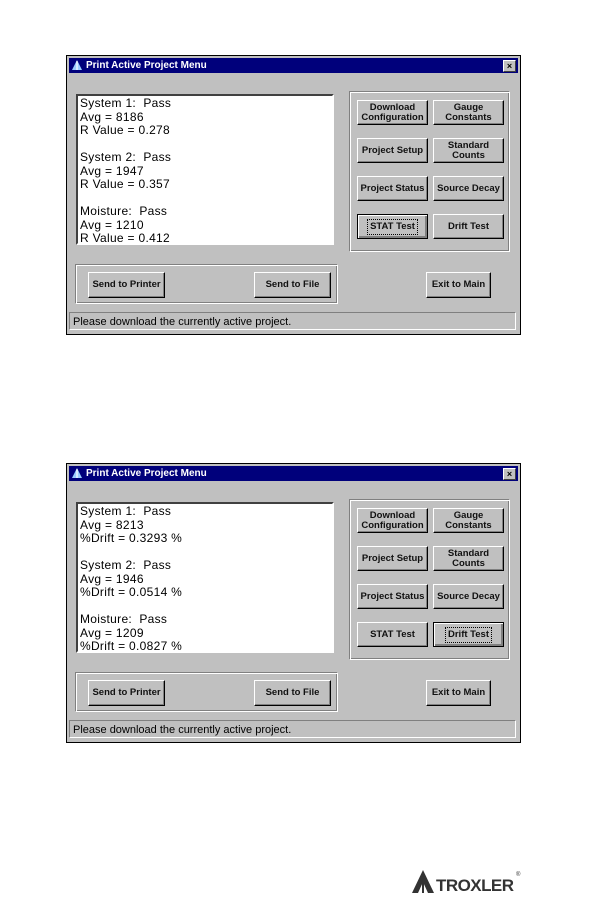  Describe the element at coordinates (131, 592) in the screenshot. I see `result-line: %Drift = 0.0514 %` at that location.